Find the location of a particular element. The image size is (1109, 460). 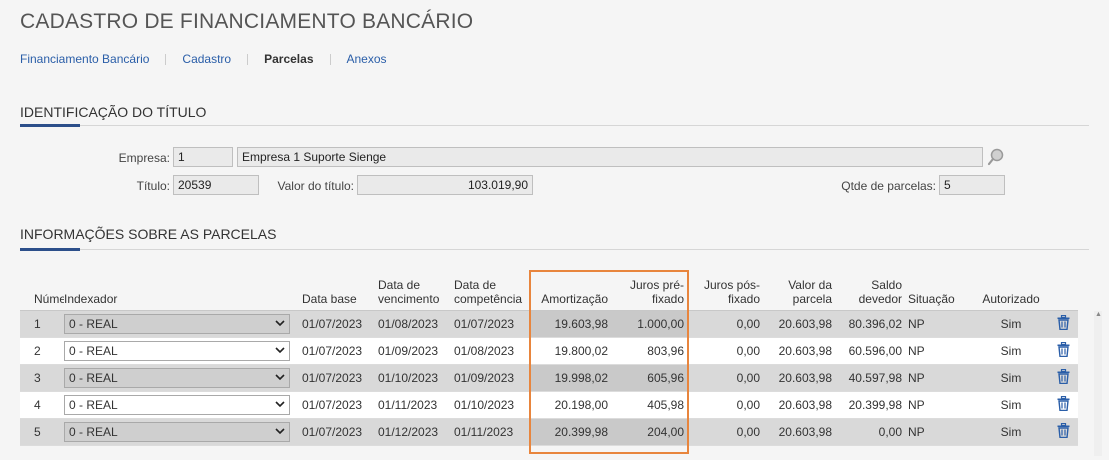

search-icon is located at coordinates (995, 157).